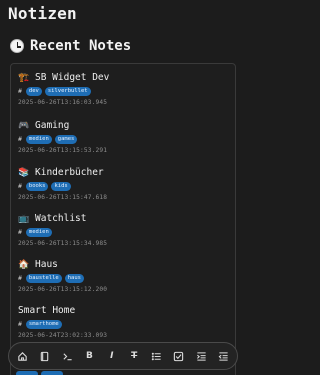 Image resolution: width=320 pixels, height=375 pixels. Describe the element at coordinates (37, 186) in the screenshot. I see `tag: books` at that location.